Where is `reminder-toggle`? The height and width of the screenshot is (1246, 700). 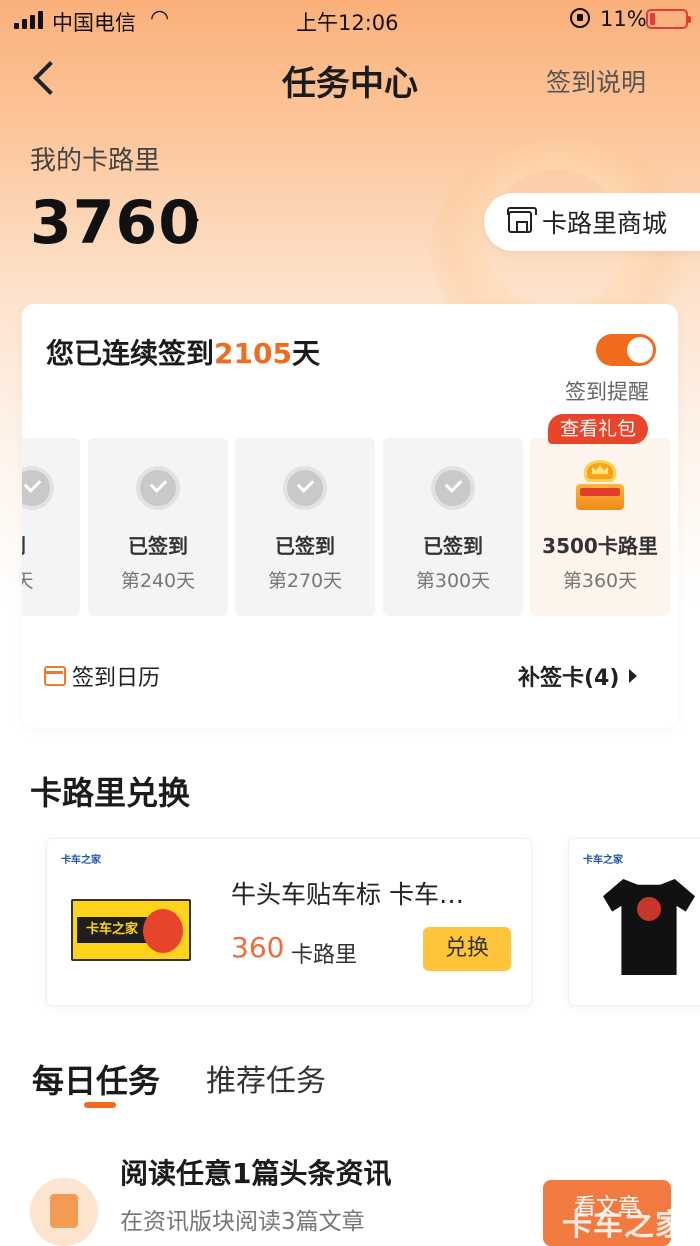
reminder-toggle is located at coordinates (626, 350).